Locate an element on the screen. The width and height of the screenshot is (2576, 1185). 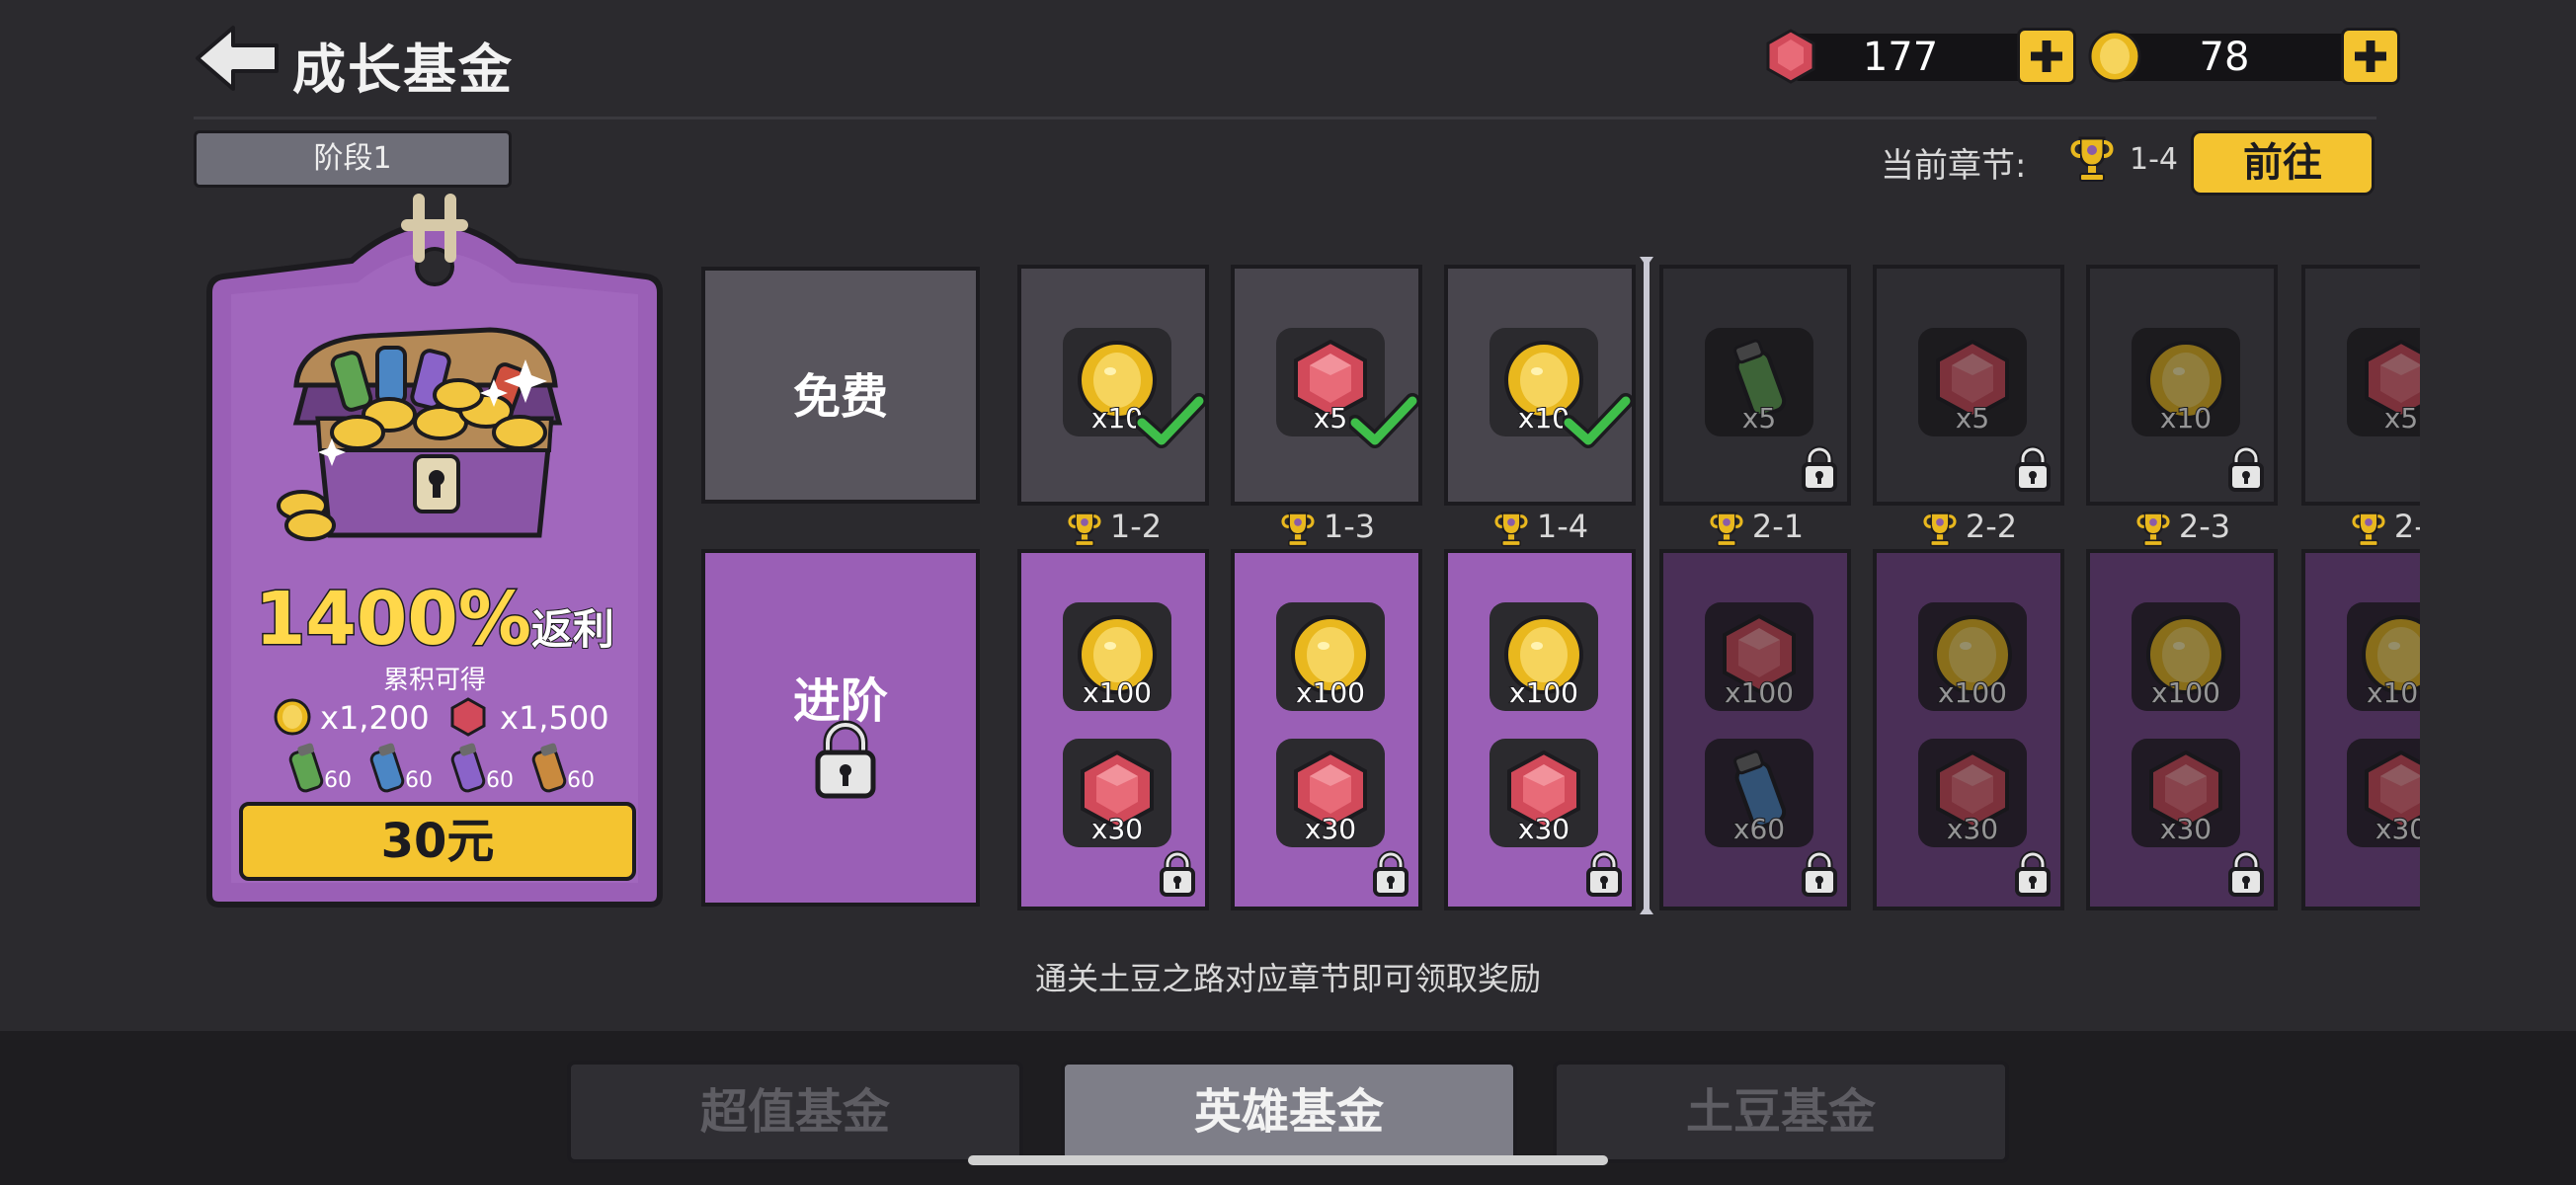
advanced-reward-cell: x100 x60 is located at coordinates (1755, 730).